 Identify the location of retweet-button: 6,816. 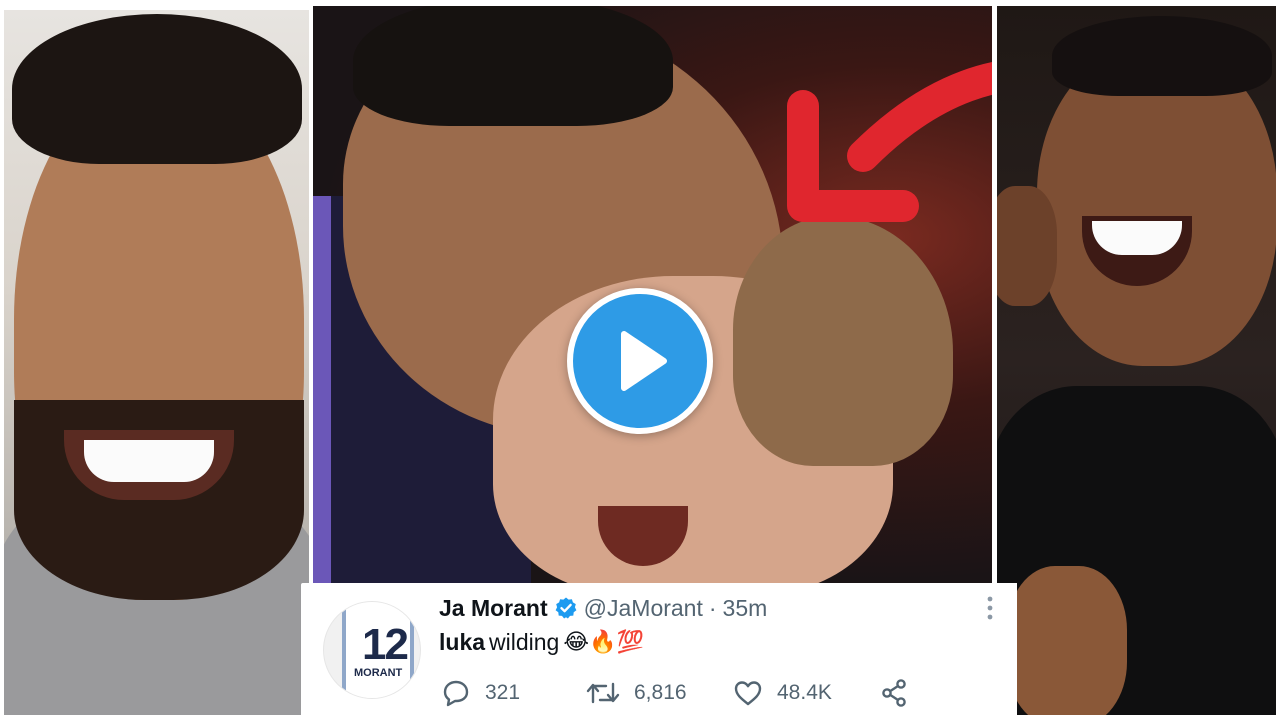
(659, 693).